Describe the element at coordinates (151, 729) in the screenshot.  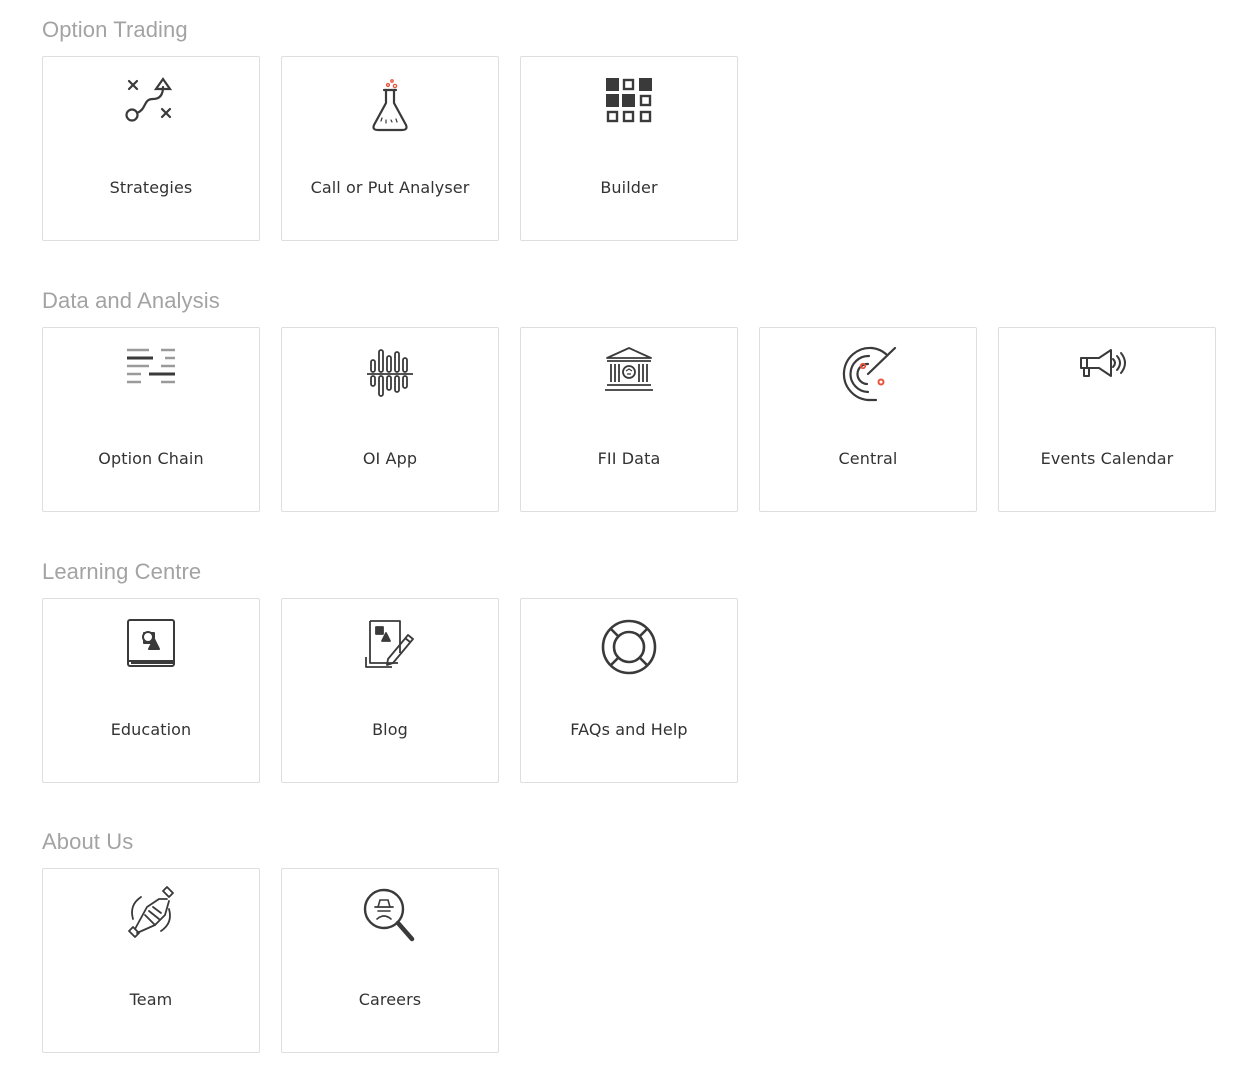
I see `card-label: Education` at that location.